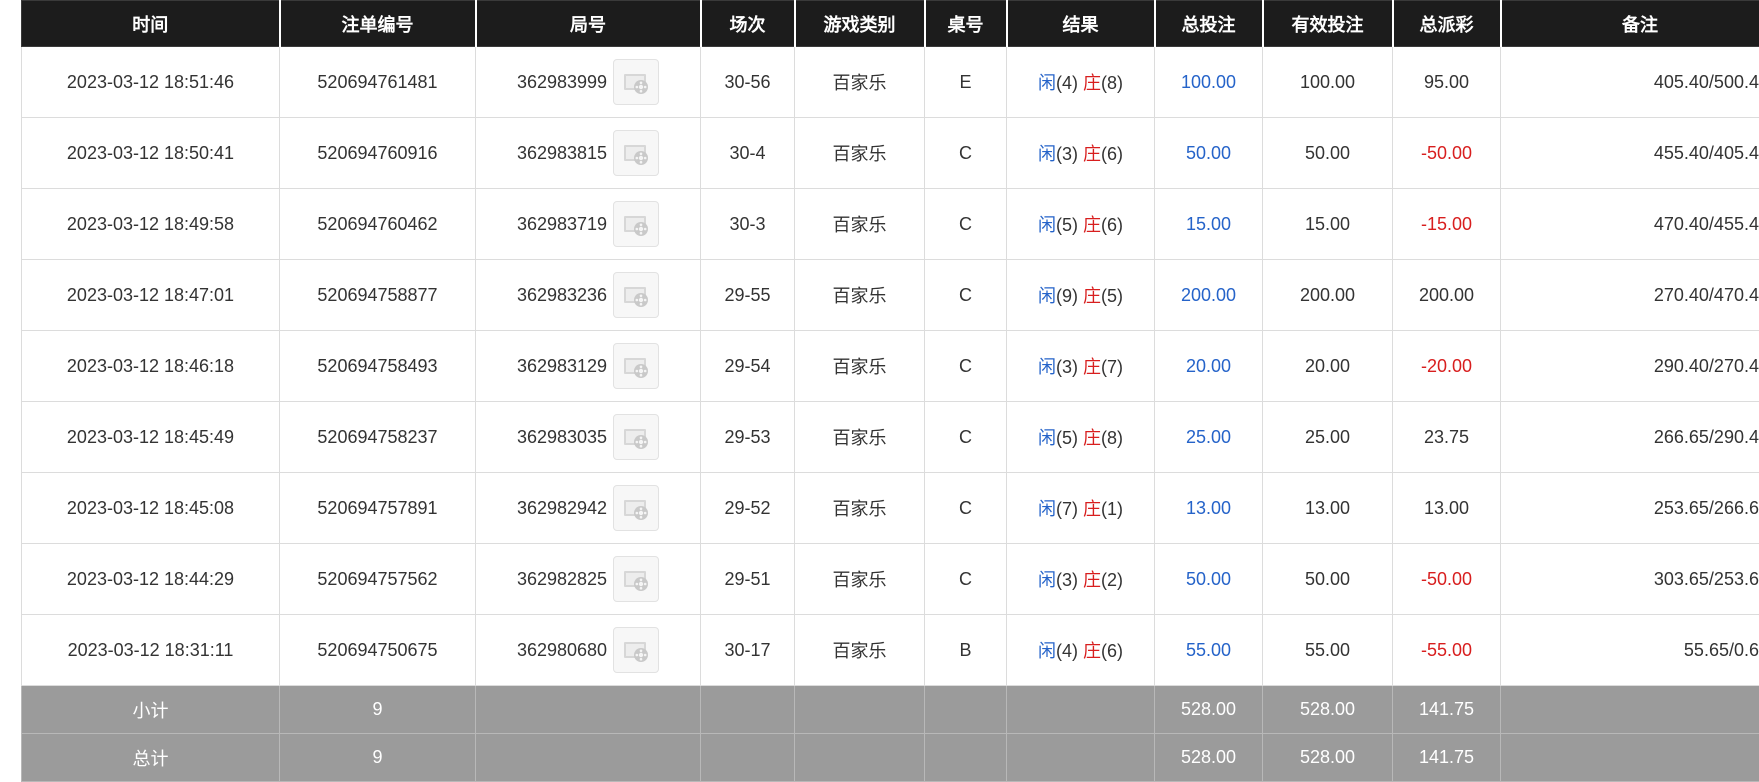 The image size is (1759, 782). Describe the element at coordinates (1447, 758) in the screenshot. I see `grand-total-payout: 141.75` at that location.